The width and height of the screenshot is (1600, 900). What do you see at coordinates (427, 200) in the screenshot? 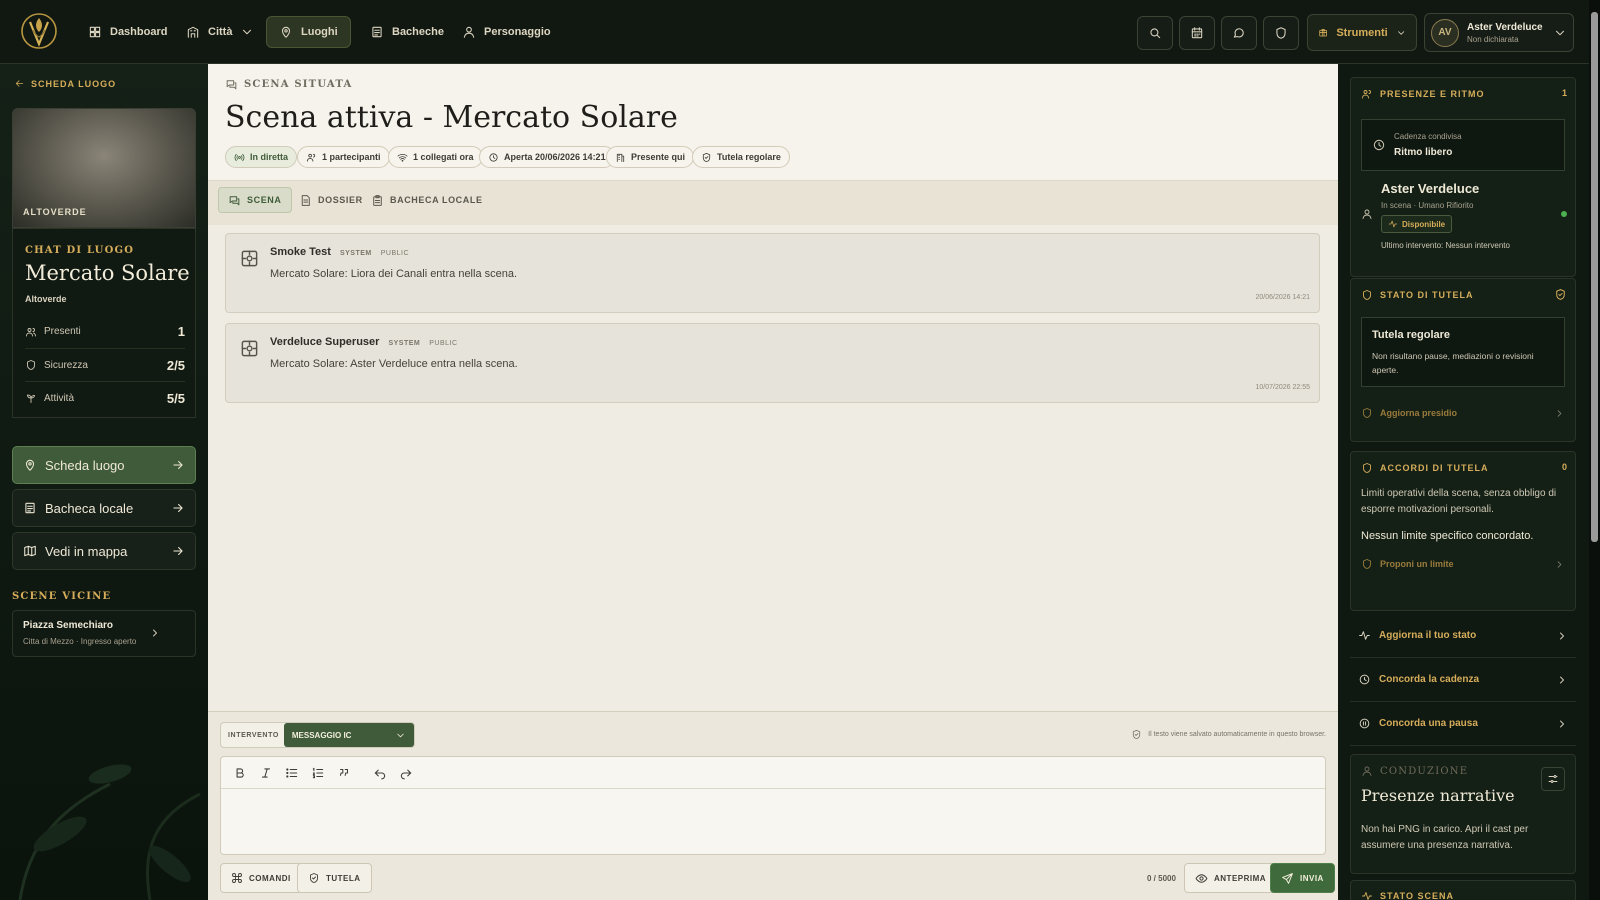
I see `tab-bacheca-locale: BACHECA LOCALE` at bounding box center [427, 200].